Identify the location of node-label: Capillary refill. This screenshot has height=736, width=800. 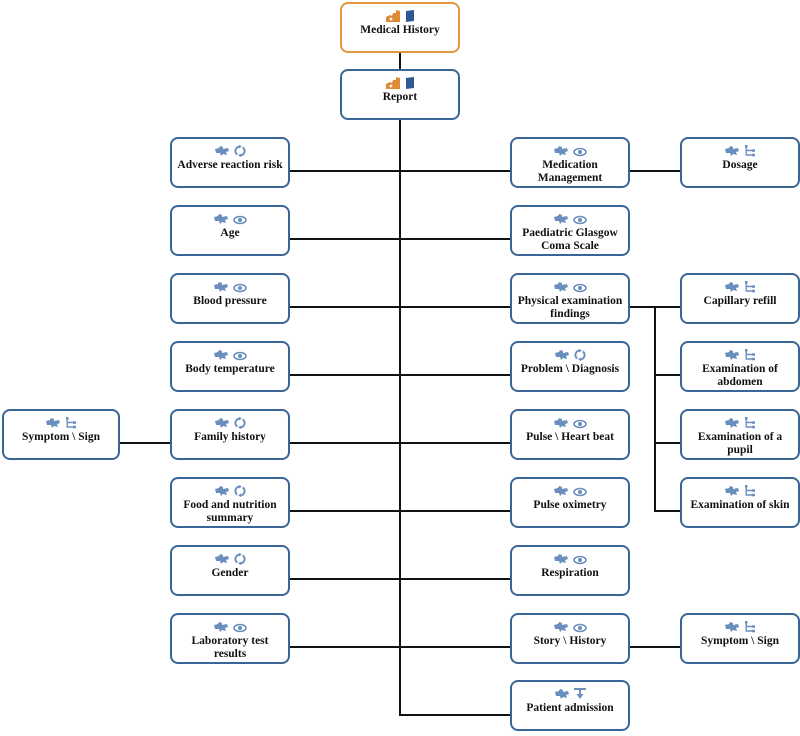
(740, 301).